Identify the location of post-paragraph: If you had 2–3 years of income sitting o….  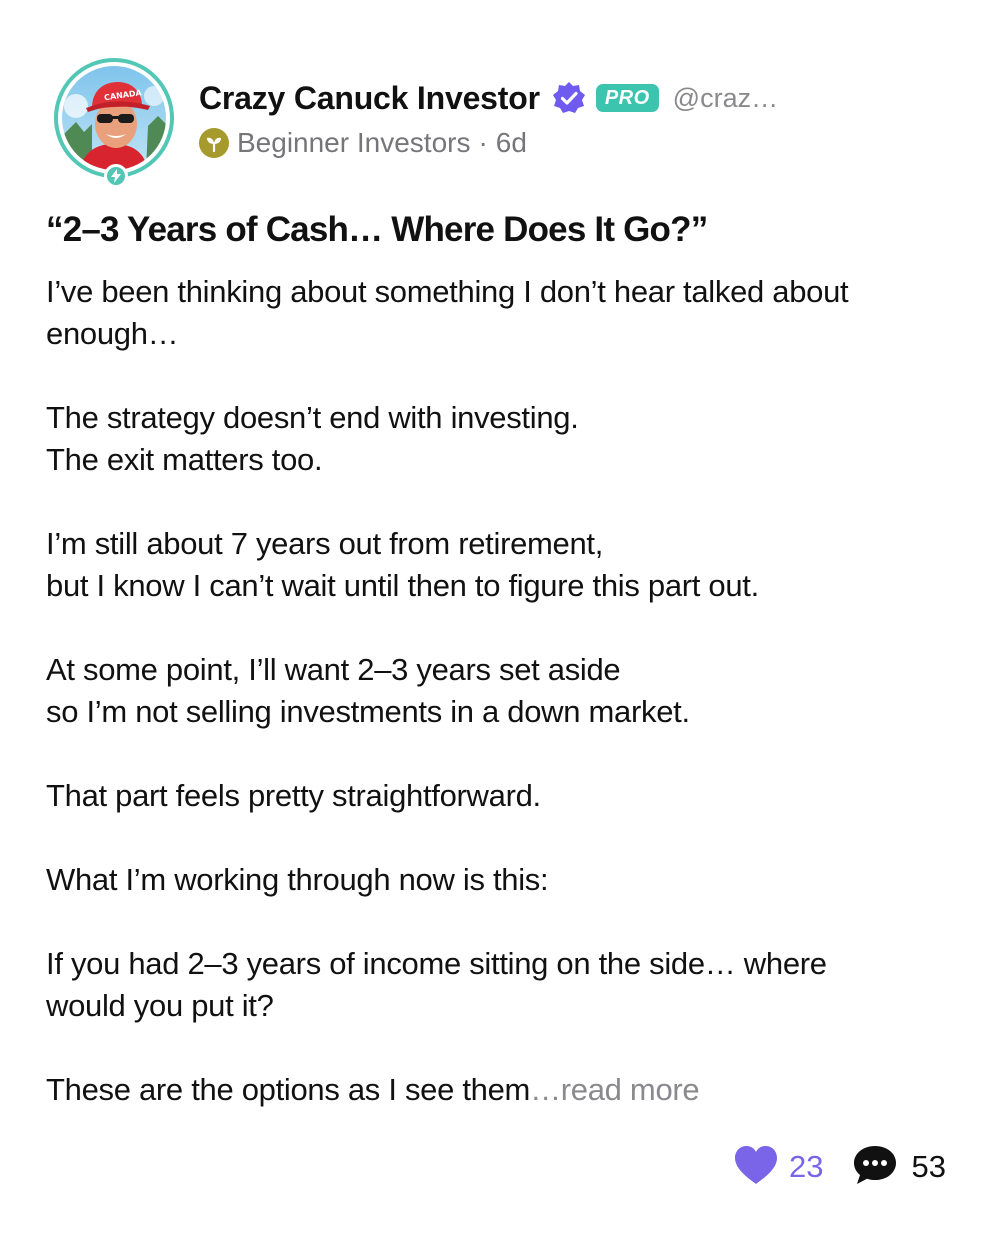
(496, 985).